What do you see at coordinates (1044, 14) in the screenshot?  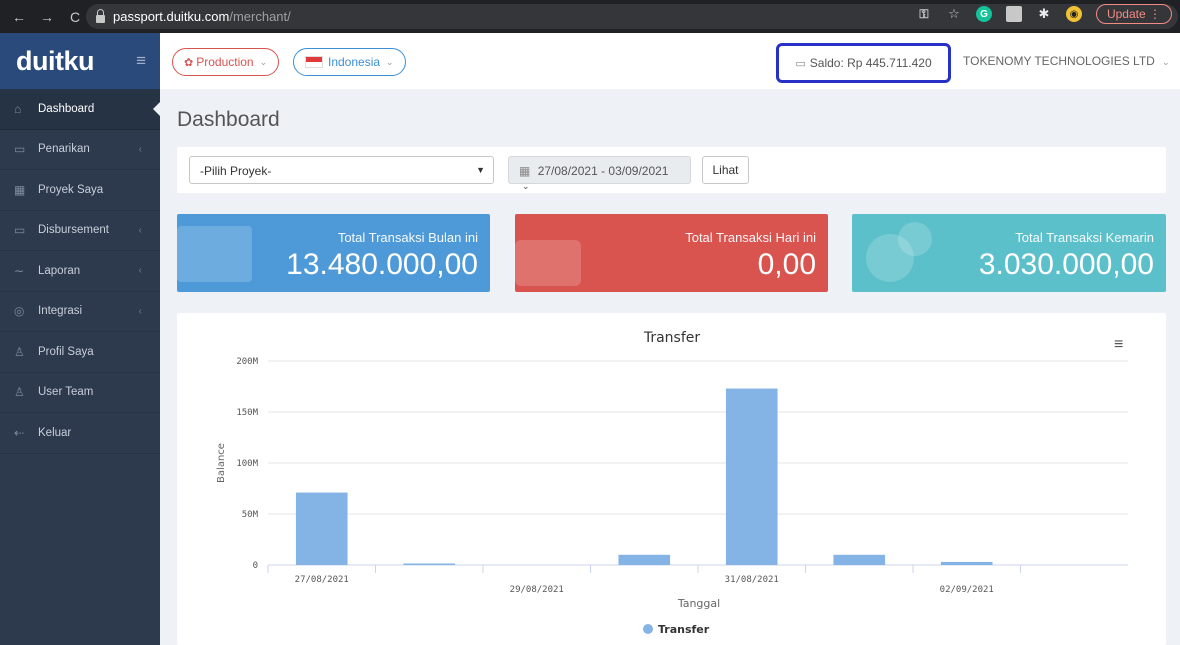 I see `extensions-puzzle-icon: ✱` at bounding box center [1044, 14].